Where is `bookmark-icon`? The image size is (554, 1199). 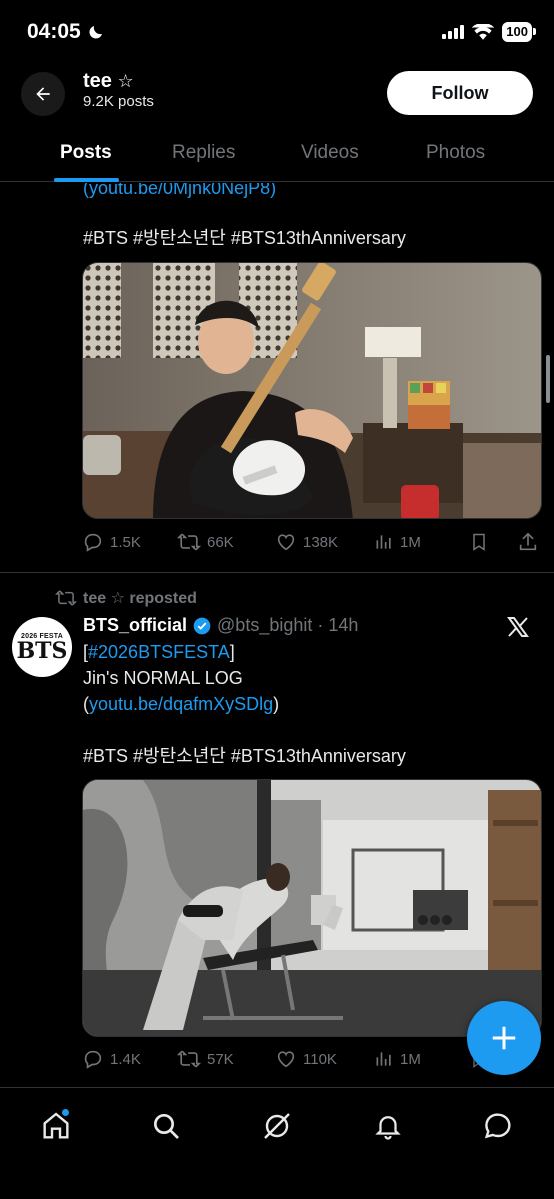 bookmark-icon is located at coordinates (479, 542).